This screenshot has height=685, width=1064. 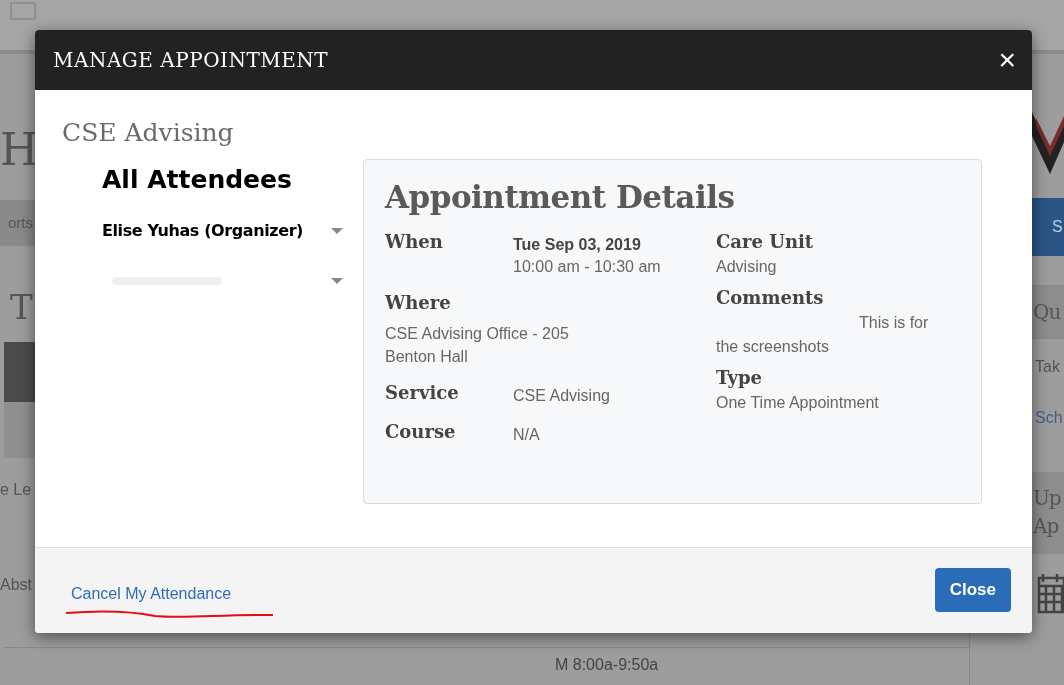 What do you see at coordinates (1047, 367) in the screenshot?
I see `sidebar-text: Tak` at bounding box center [1047, 367].